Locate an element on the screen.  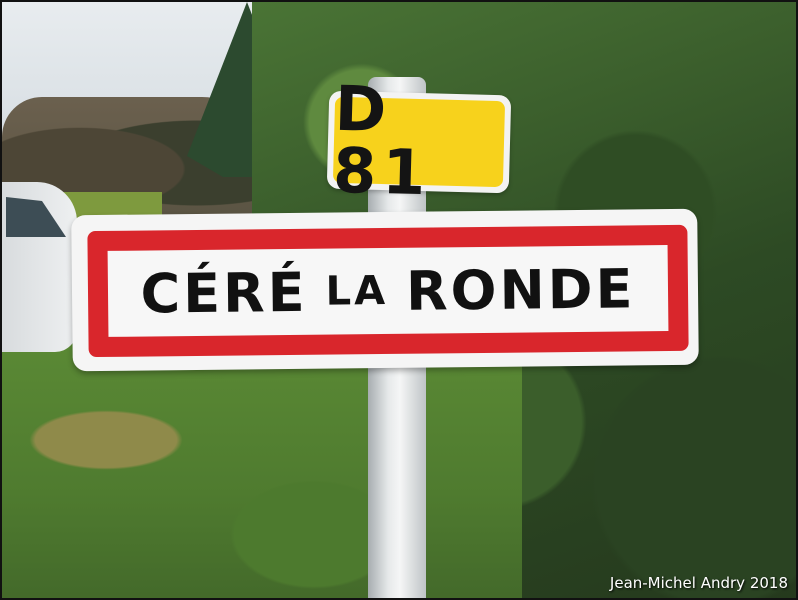
town-name-part3: RONDE is located at coordinates (520, 289).